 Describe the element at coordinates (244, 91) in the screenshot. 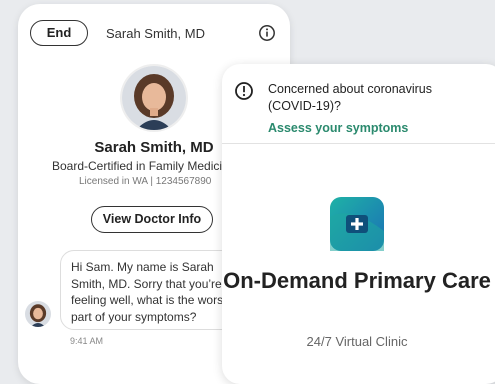

I see `alert-circle-icon` at that location.